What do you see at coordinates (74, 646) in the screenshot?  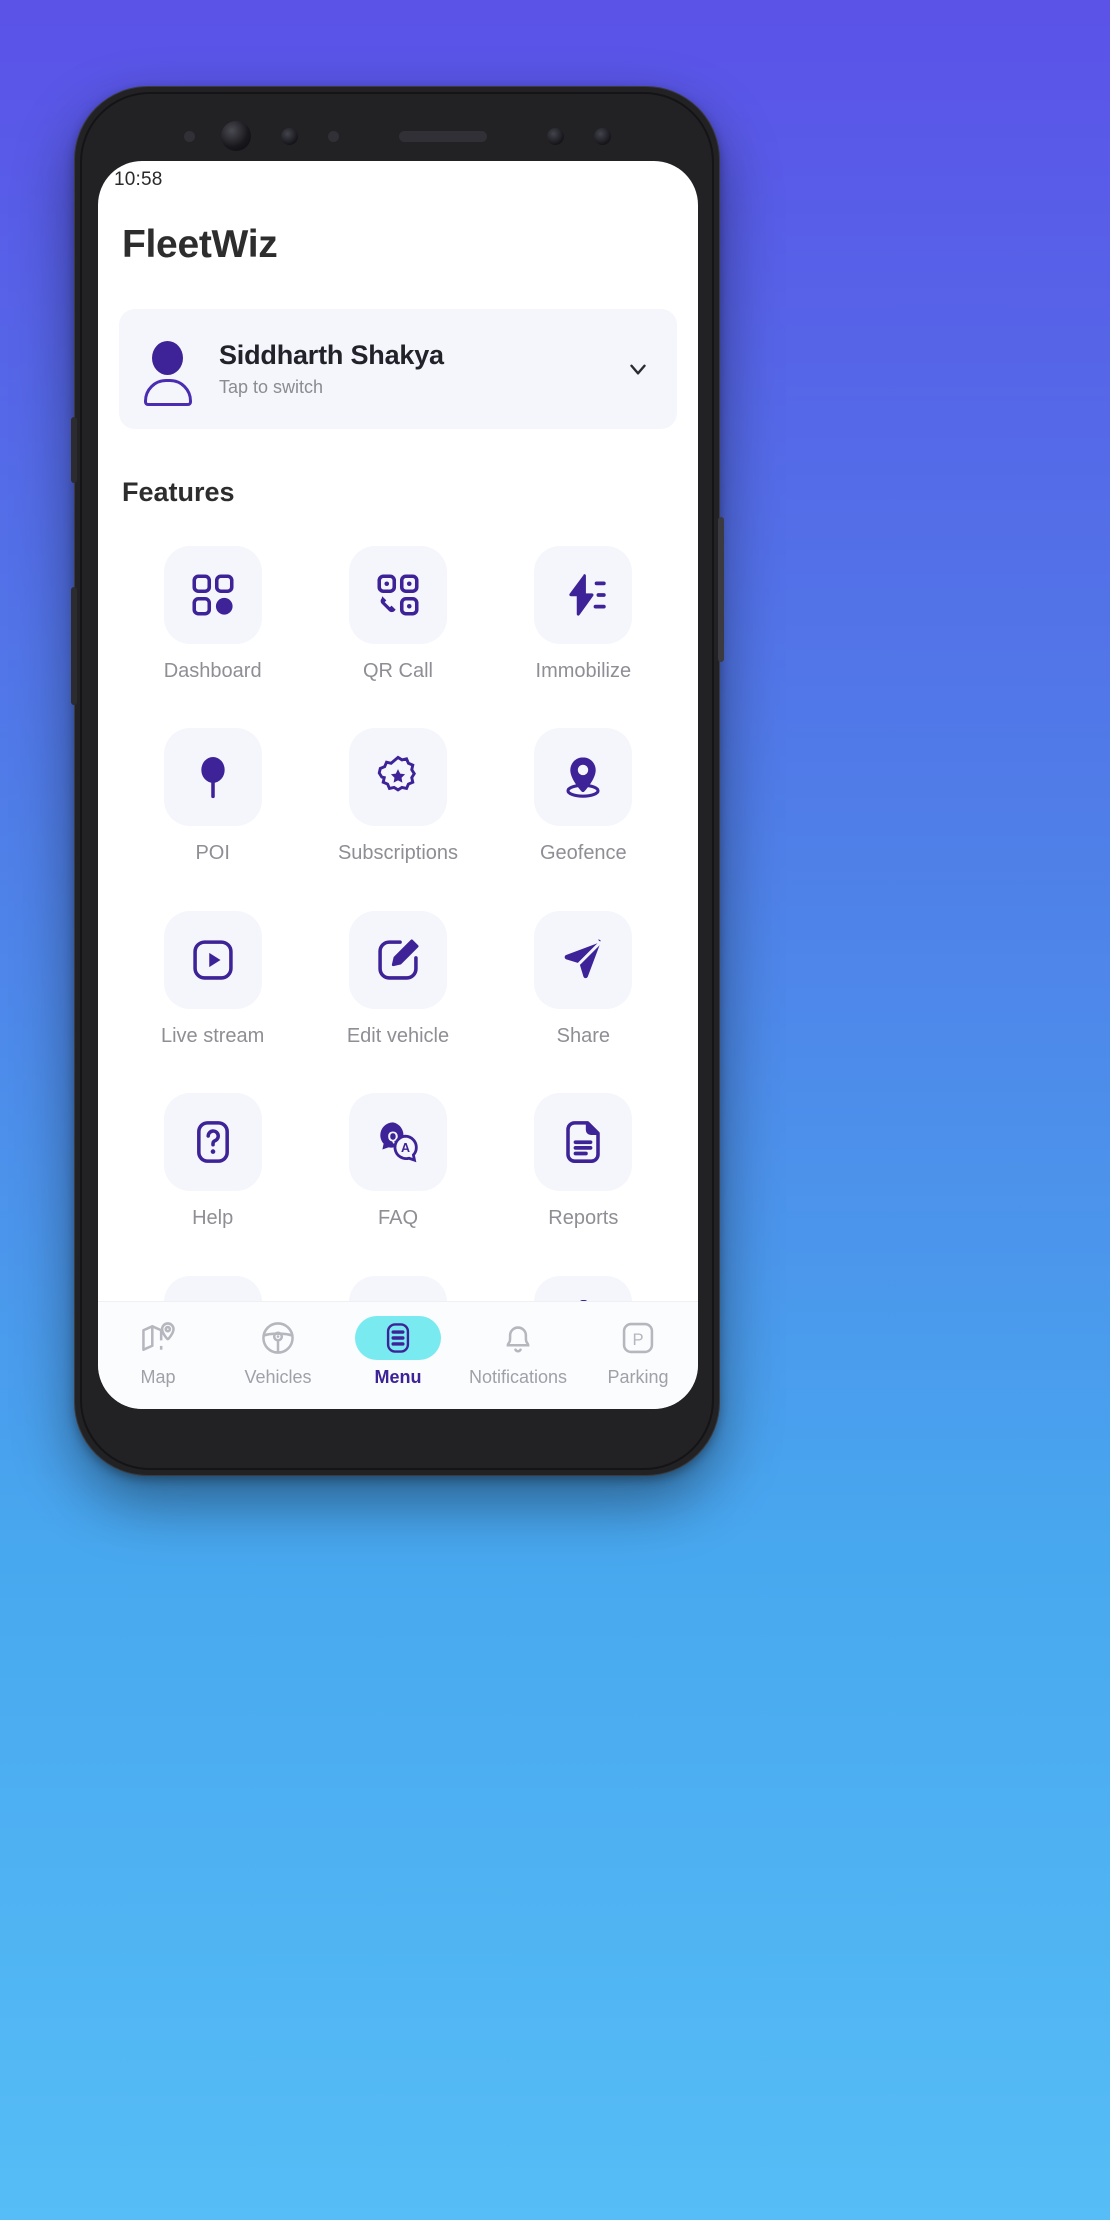 I see `volume-down-button` at bounding box center [74, 646].